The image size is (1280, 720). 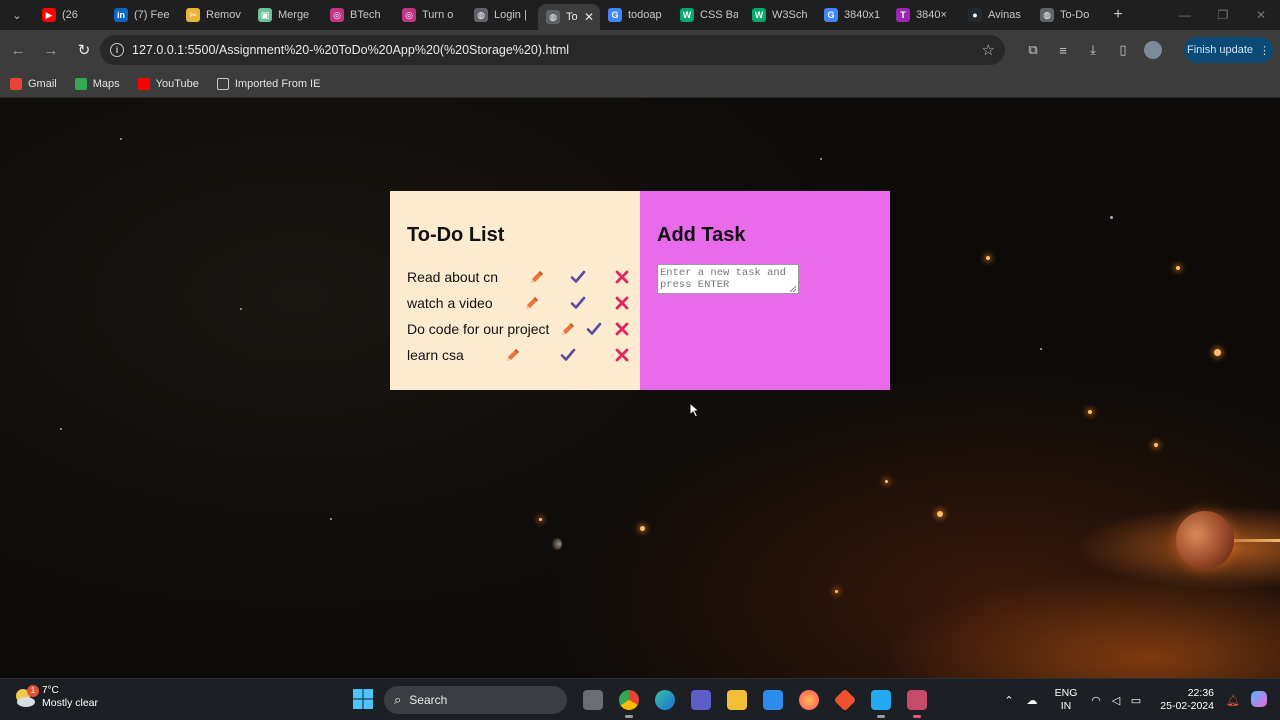 What do you see at coordinates (845, 700) in the screenshot?
I see `git-icon` at bounding box center [845, 700].